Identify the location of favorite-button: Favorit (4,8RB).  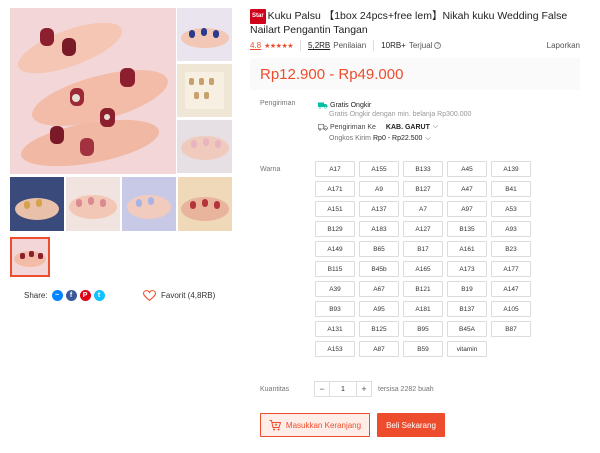
(179, 295).